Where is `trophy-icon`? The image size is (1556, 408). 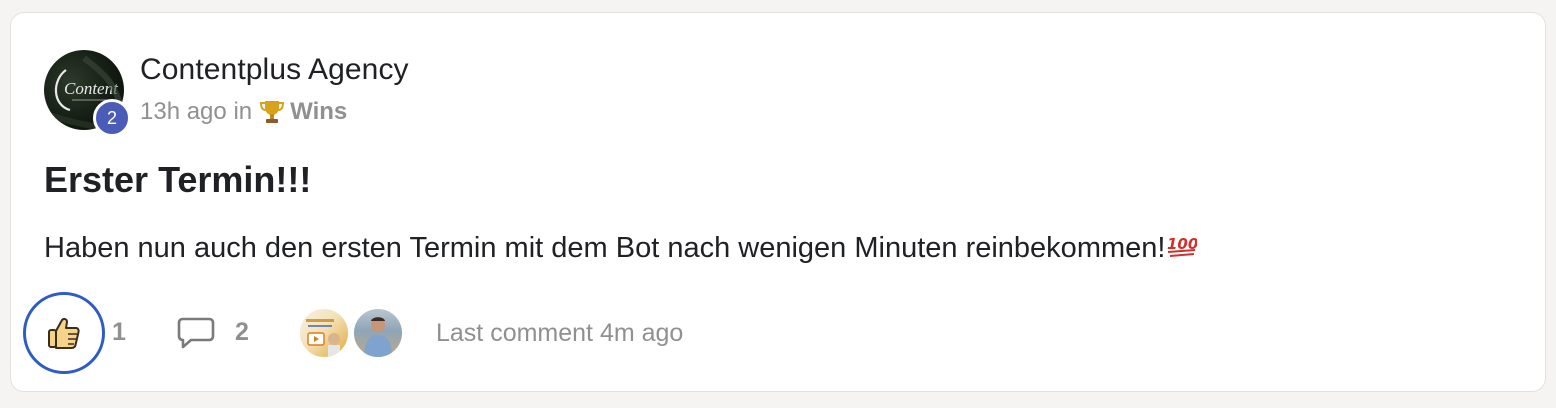
trophy-icon is located at coordinates (272, 112).